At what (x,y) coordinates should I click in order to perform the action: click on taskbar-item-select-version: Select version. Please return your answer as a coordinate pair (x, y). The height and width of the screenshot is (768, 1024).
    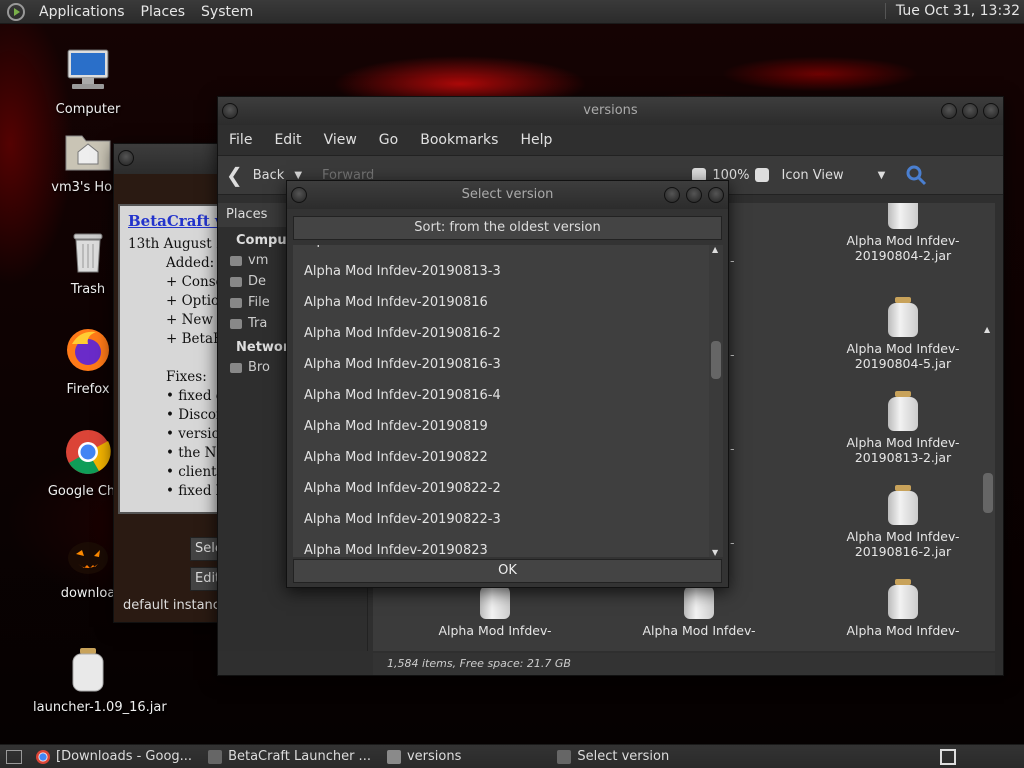
    Looking at the image, I should click on (613, 756).